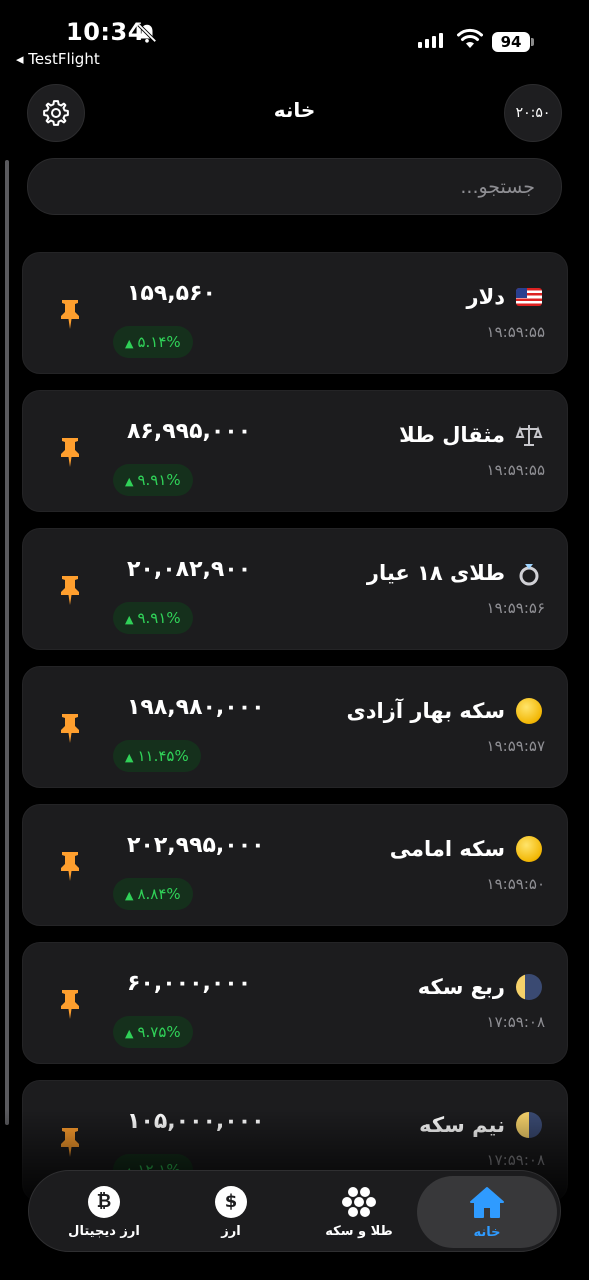  Describe the element at coordinates (529, 435) in the screenshot. I see `scale-icon` at that location.